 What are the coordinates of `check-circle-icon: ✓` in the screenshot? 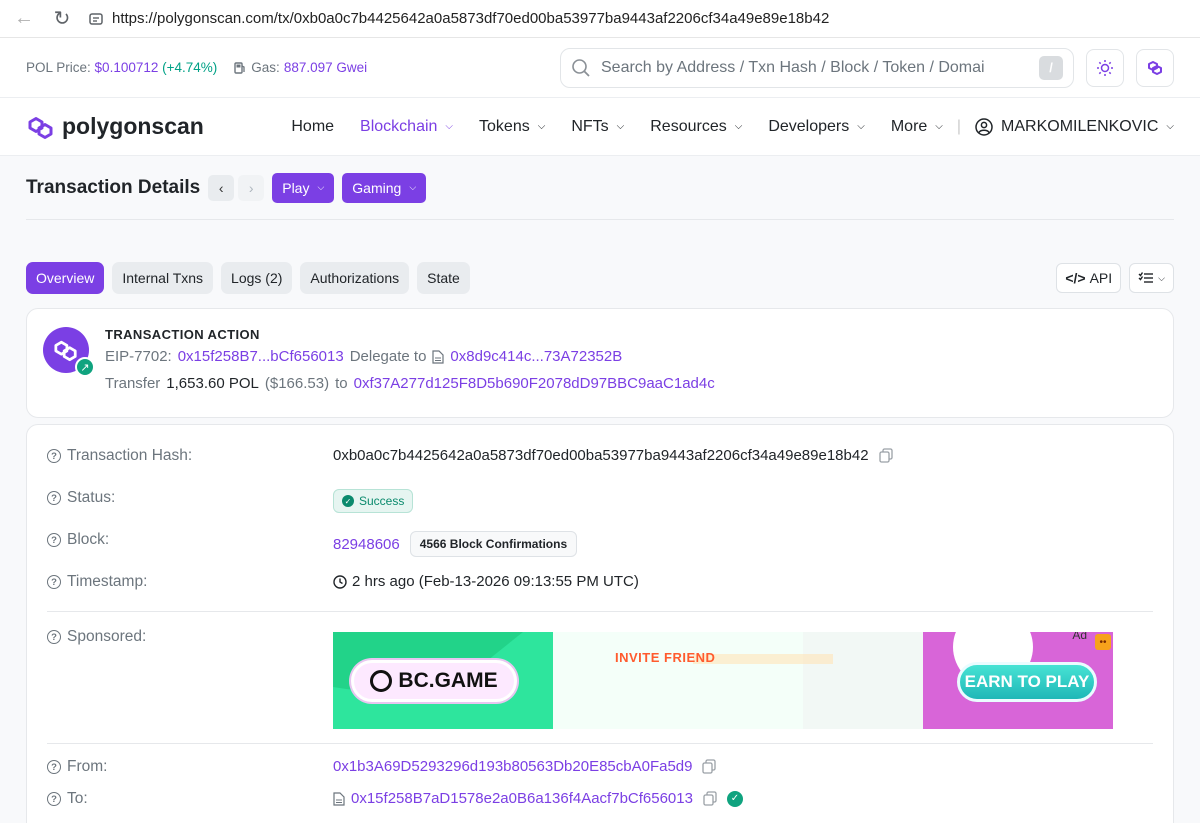 It's located at (348, 501).